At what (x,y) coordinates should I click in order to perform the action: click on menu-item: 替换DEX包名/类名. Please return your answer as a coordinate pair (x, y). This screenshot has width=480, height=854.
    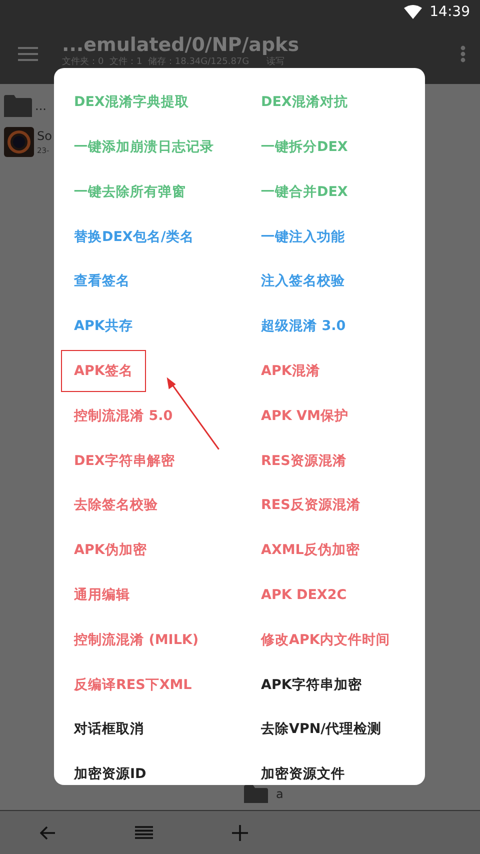
    Looking at the image, I should click on (134, 236).